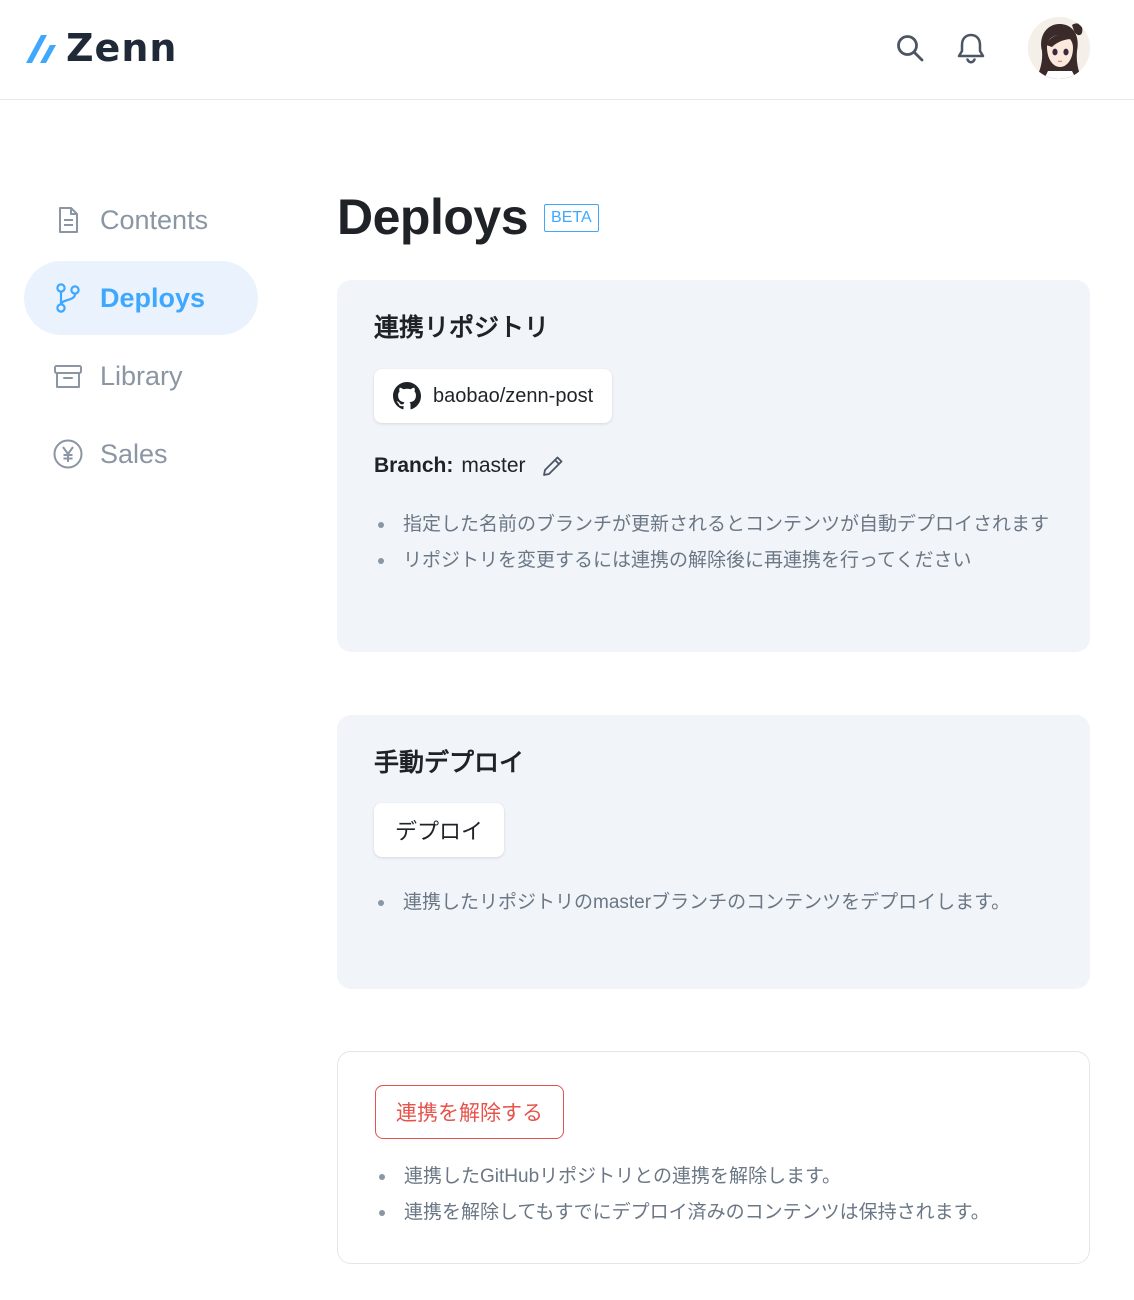 This screenshot has height=1300, width=1134. I want to click on sidebar-item-library: Library, so click(141, 376).